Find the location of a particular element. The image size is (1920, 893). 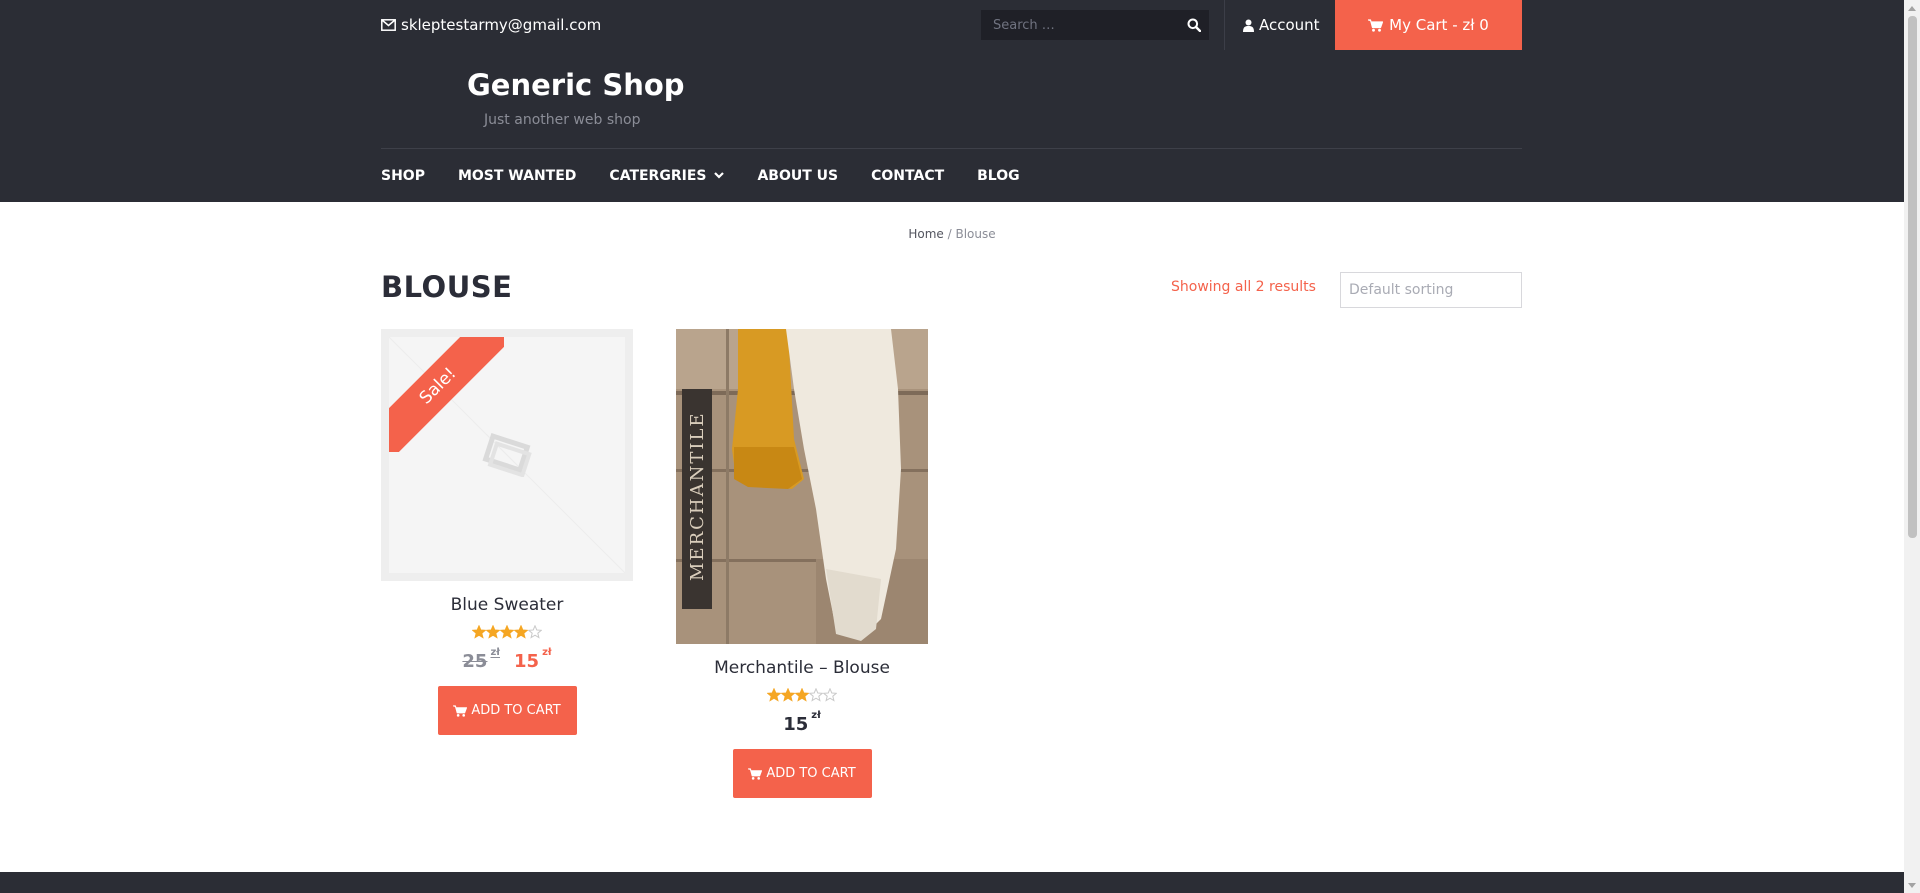

scrollbar-thumb is located at coordinates (1912, 277).